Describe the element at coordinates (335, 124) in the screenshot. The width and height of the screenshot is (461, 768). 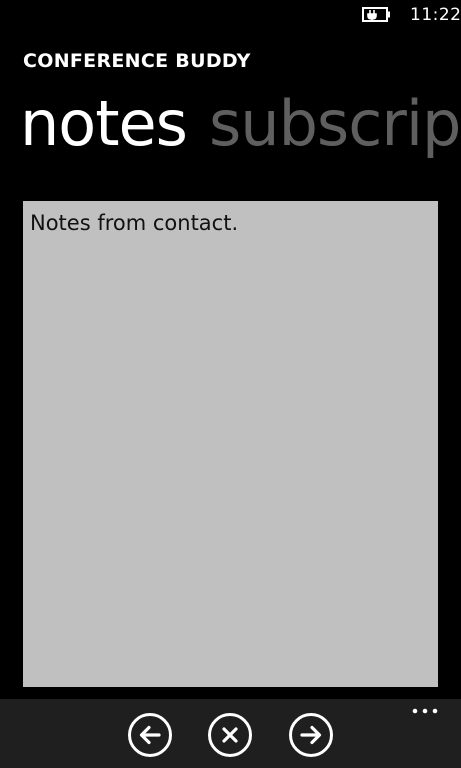
I see `pivot-item-subscriptions: subscript` at that location.